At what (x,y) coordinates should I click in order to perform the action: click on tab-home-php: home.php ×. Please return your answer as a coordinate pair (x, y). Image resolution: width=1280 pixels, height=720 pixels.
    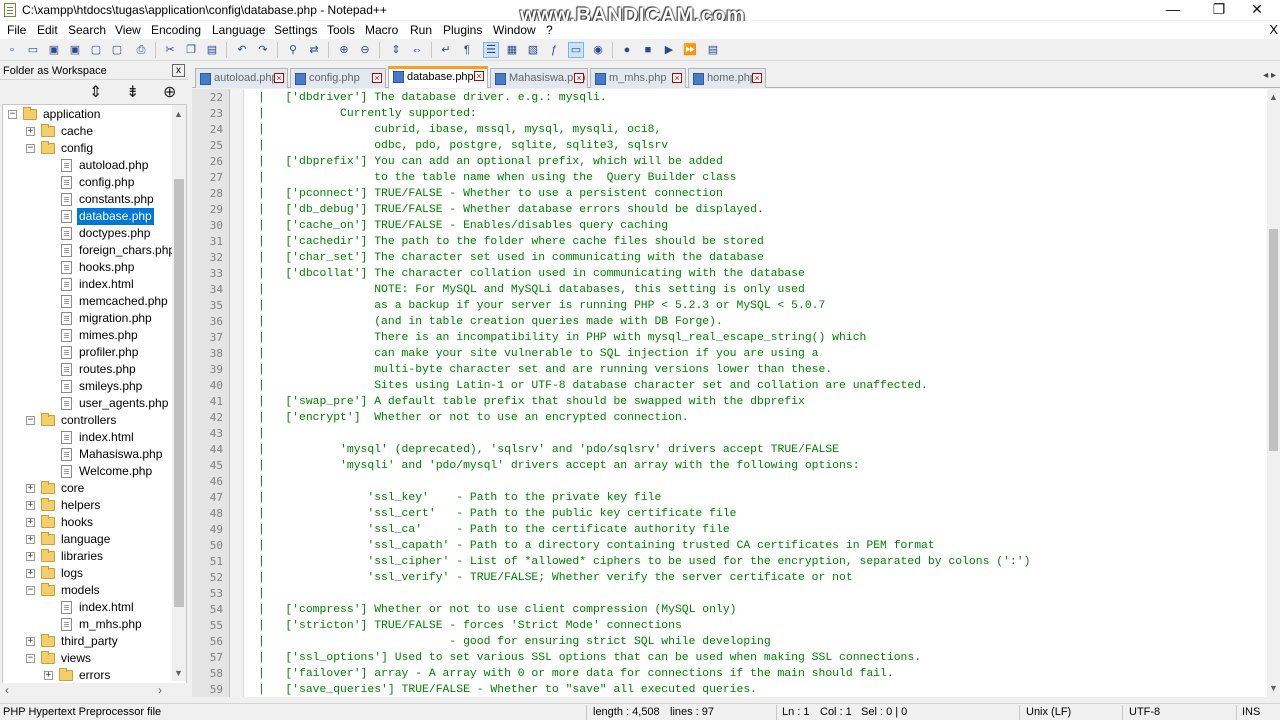
    Looking at the image, I should click on (727, 78).